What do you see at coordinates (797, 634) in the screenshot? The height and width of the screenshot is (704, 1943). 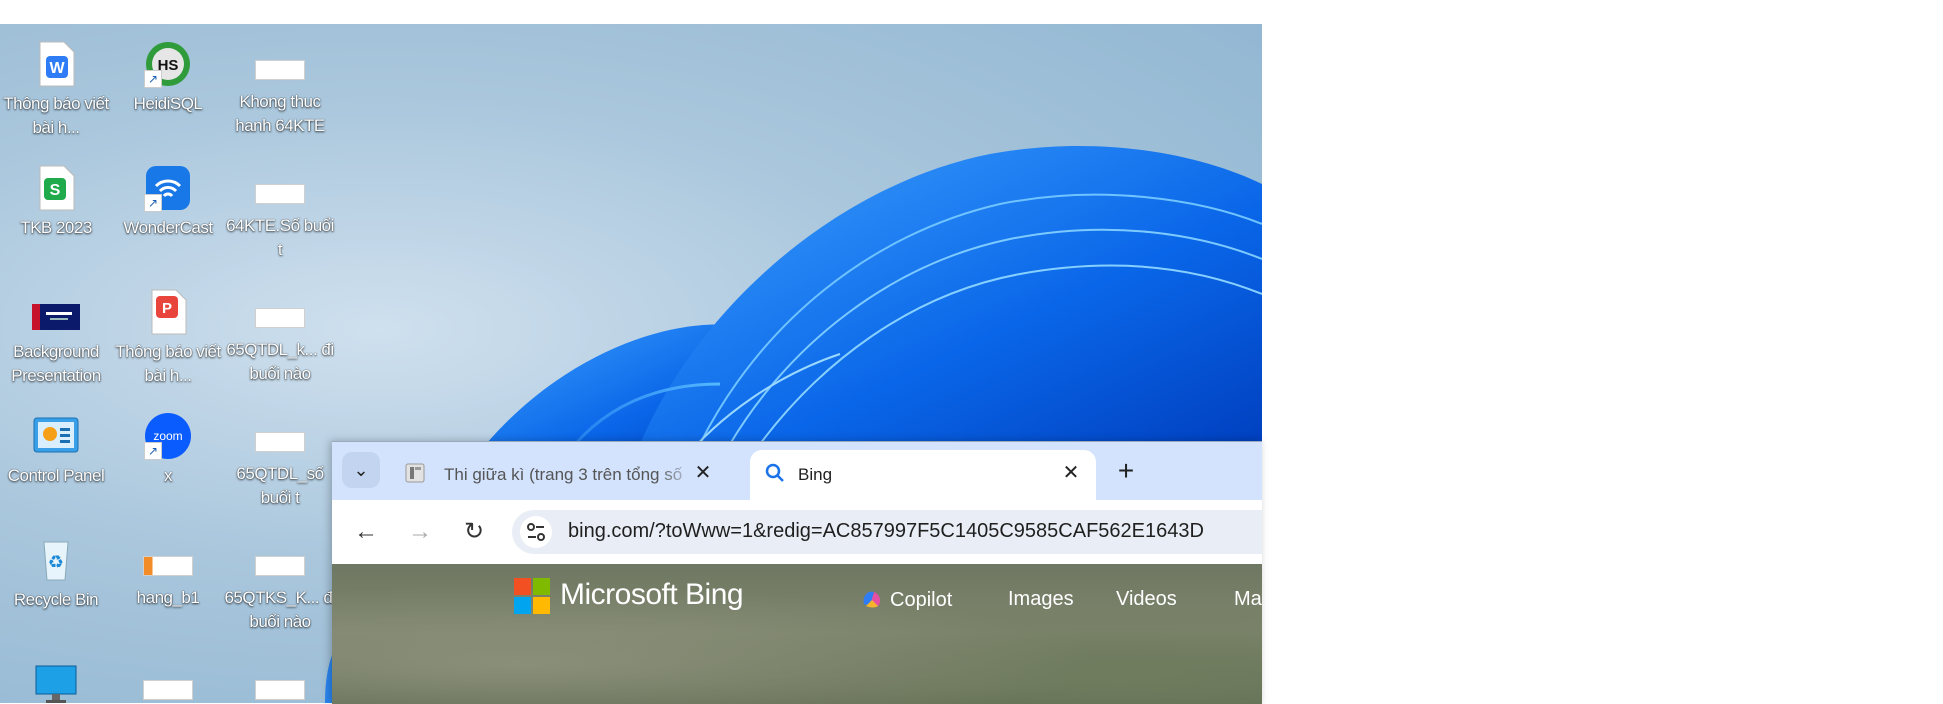 I see `bing-page: Microsoft Bing Copilot Images Videos Ma` at bounding box center [797, 634].